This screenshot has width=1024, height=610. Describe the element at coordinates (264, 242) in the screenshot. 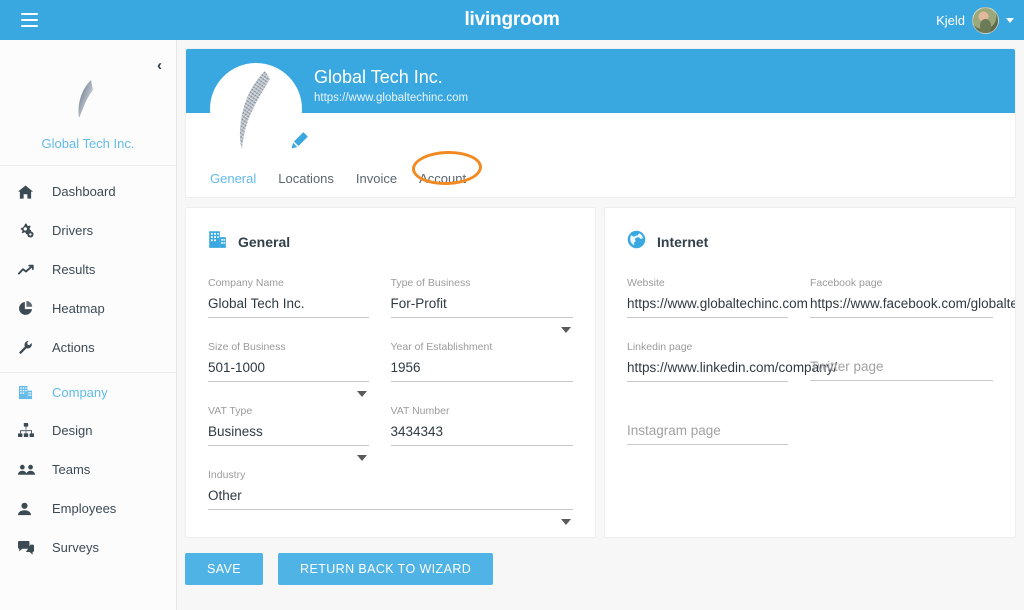

I see `general-card-title: General` at that location.